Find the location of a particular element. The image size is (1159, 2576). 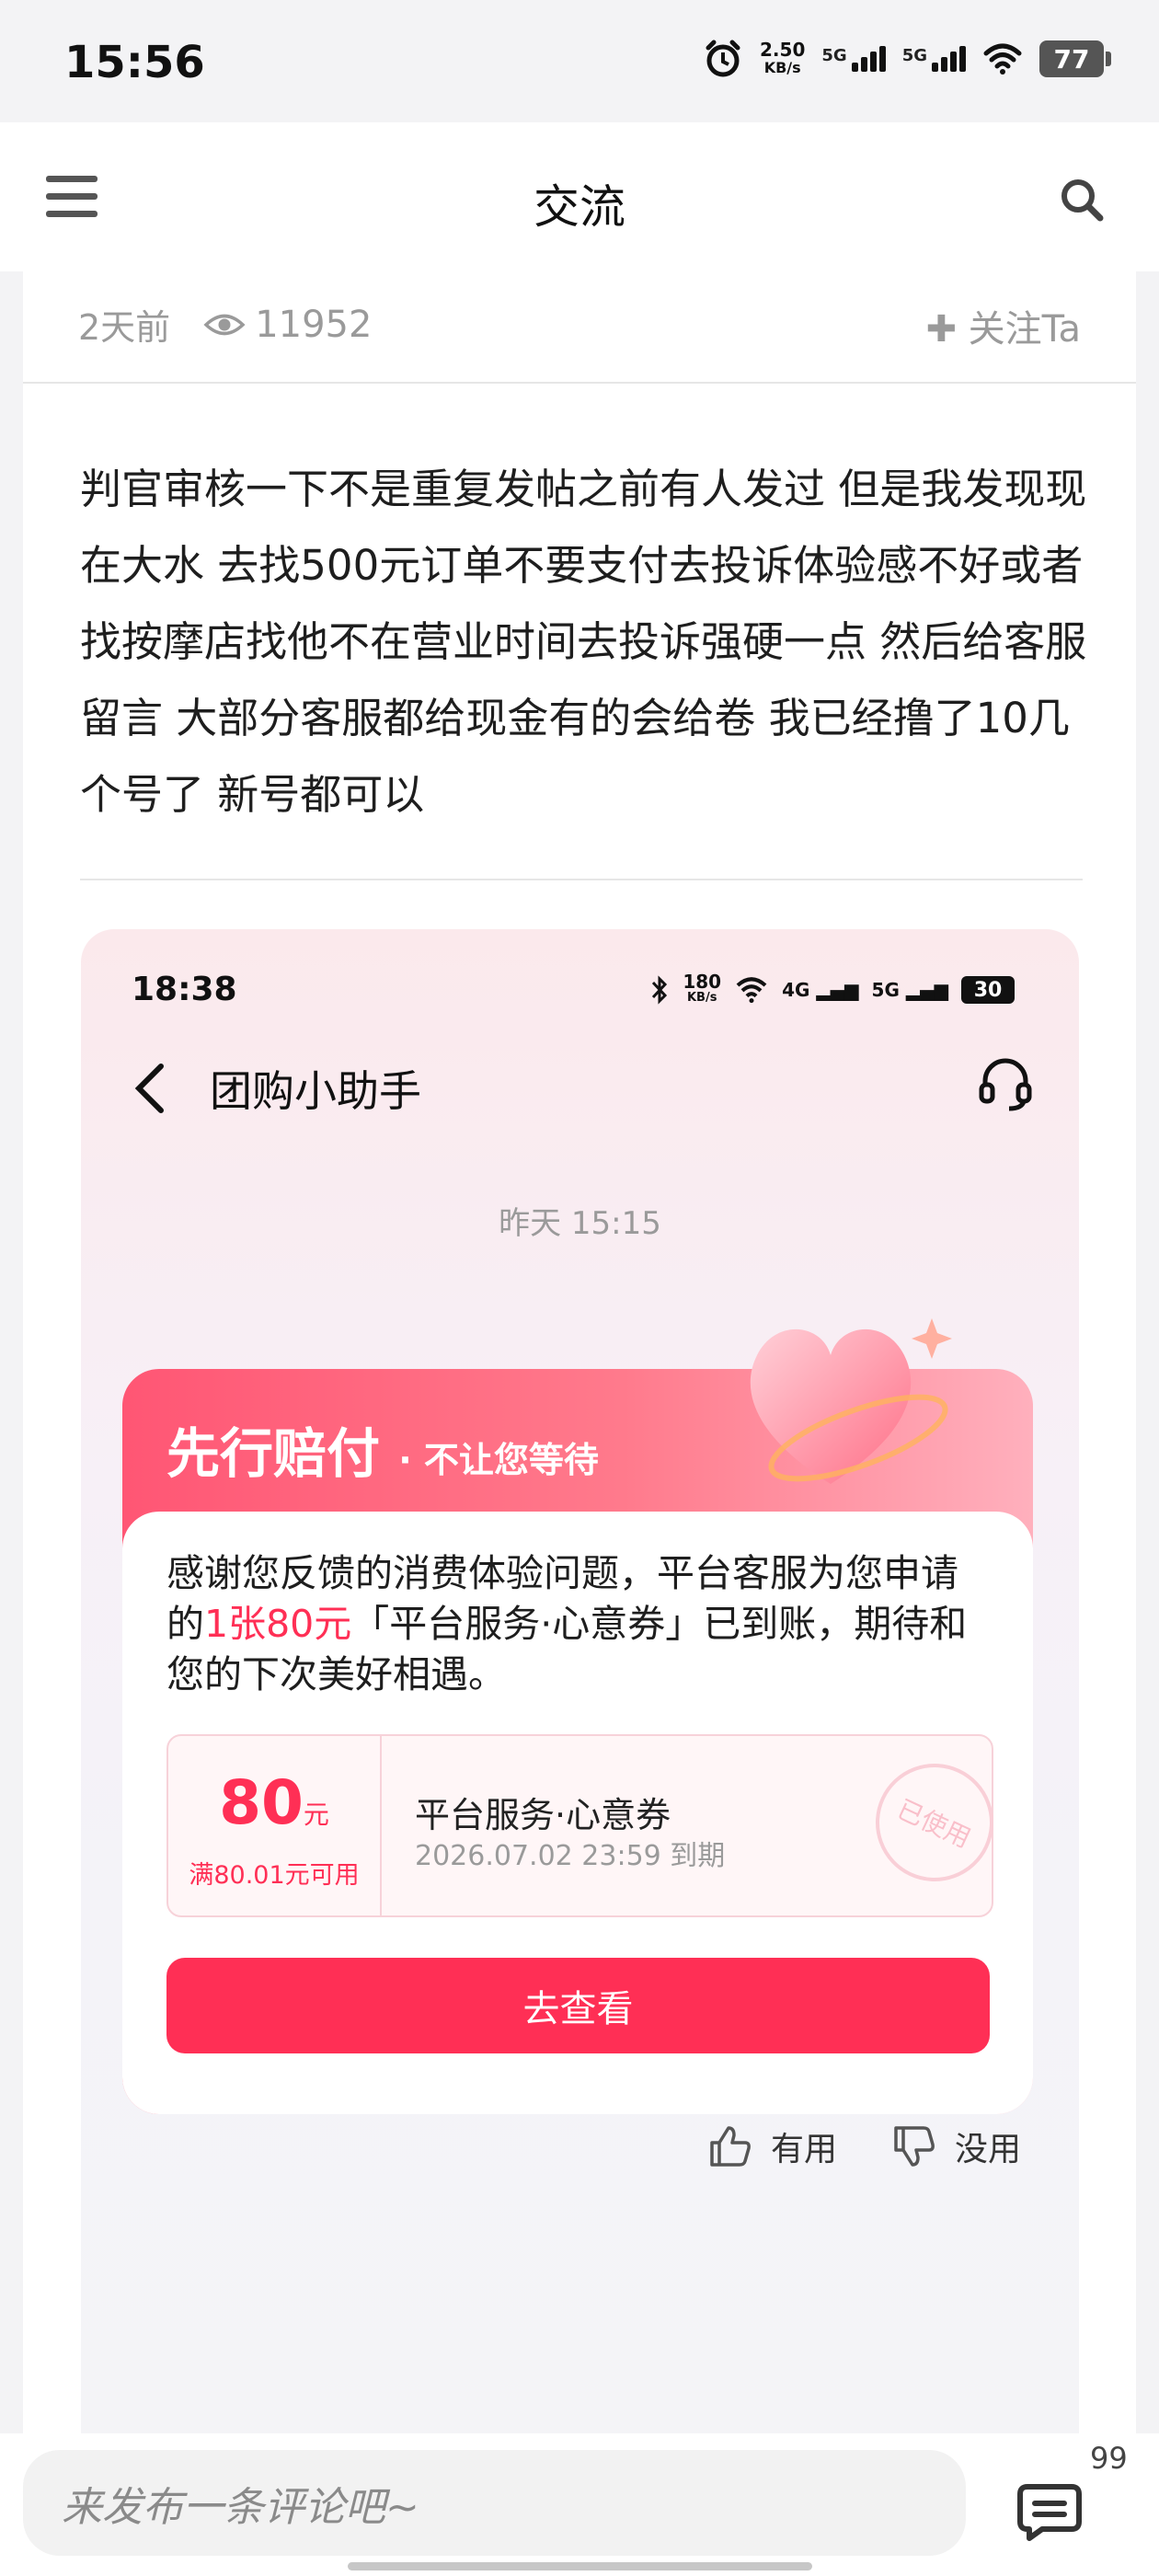

signal-icon: 5G ▂▄▆ is located at coordinates (909, 990).